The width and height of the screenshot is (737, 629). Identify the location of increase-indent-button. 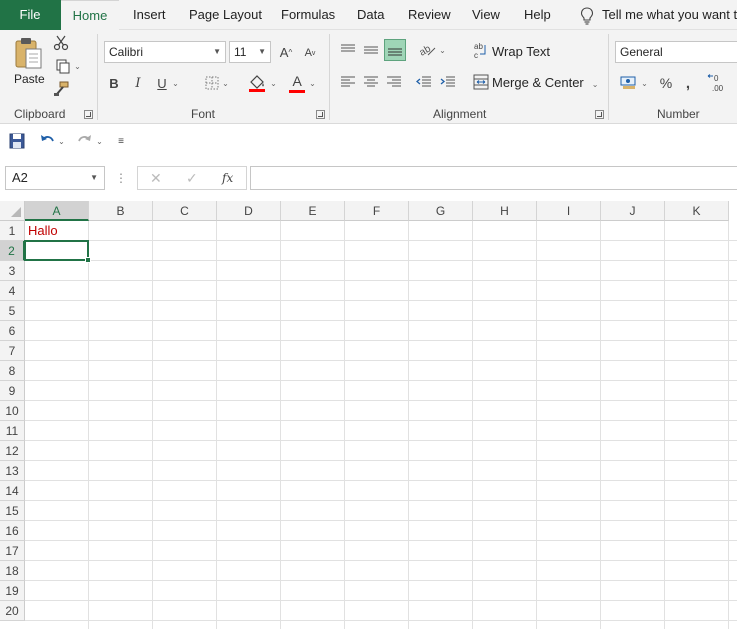
(448, 82).